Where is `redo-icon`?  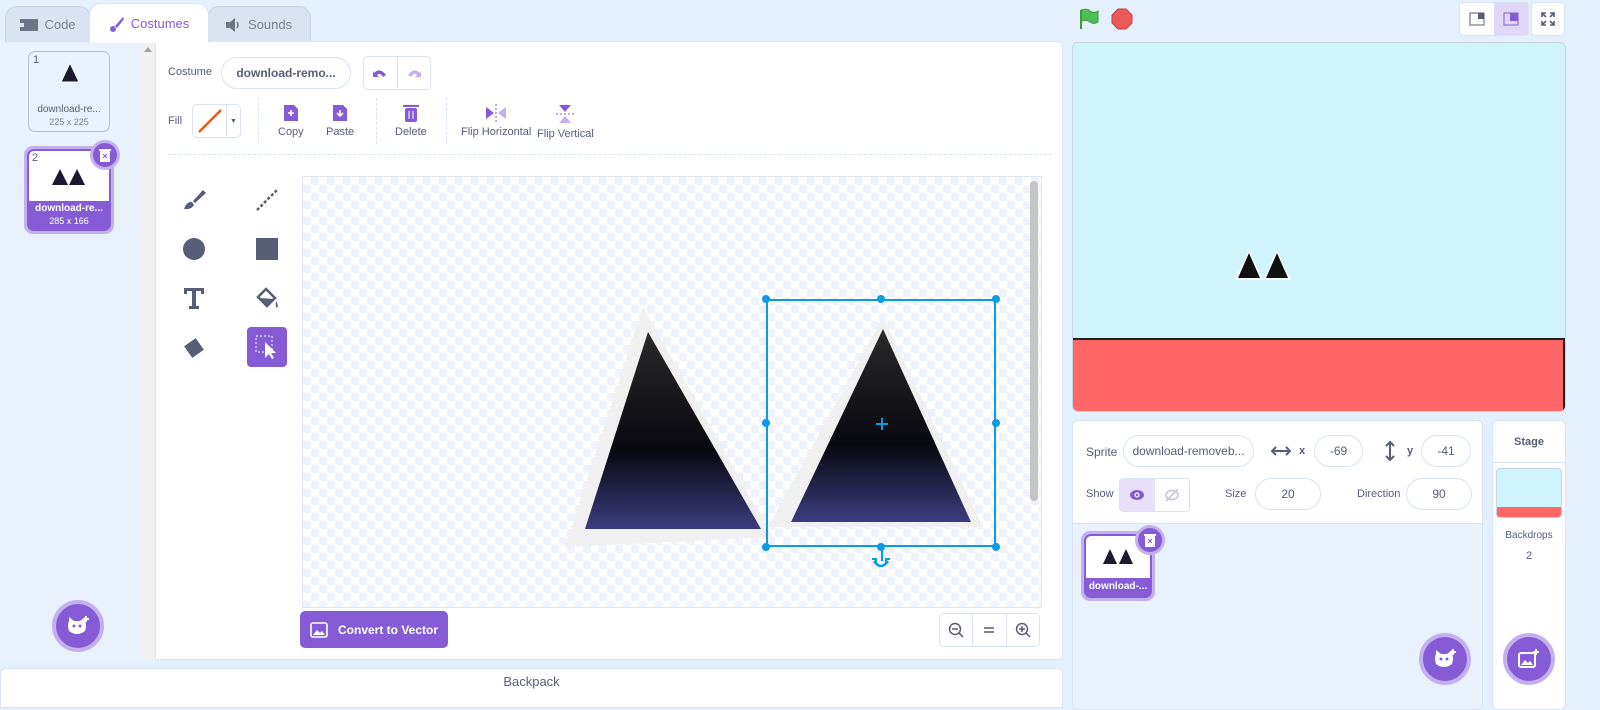 redo-icon is located at coordinates (414, 73).